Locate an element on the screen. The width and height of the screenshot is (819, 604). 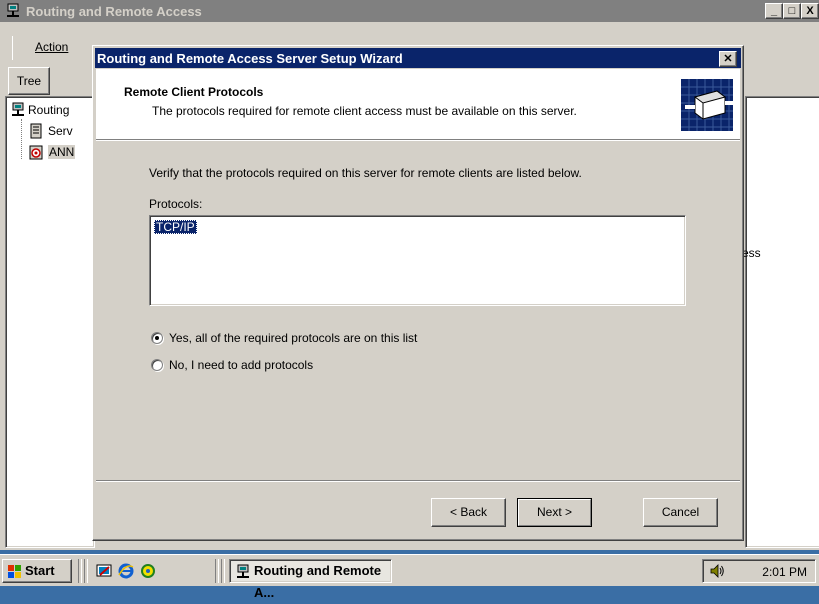
speaker-icon is located at coordinates (717, 571).